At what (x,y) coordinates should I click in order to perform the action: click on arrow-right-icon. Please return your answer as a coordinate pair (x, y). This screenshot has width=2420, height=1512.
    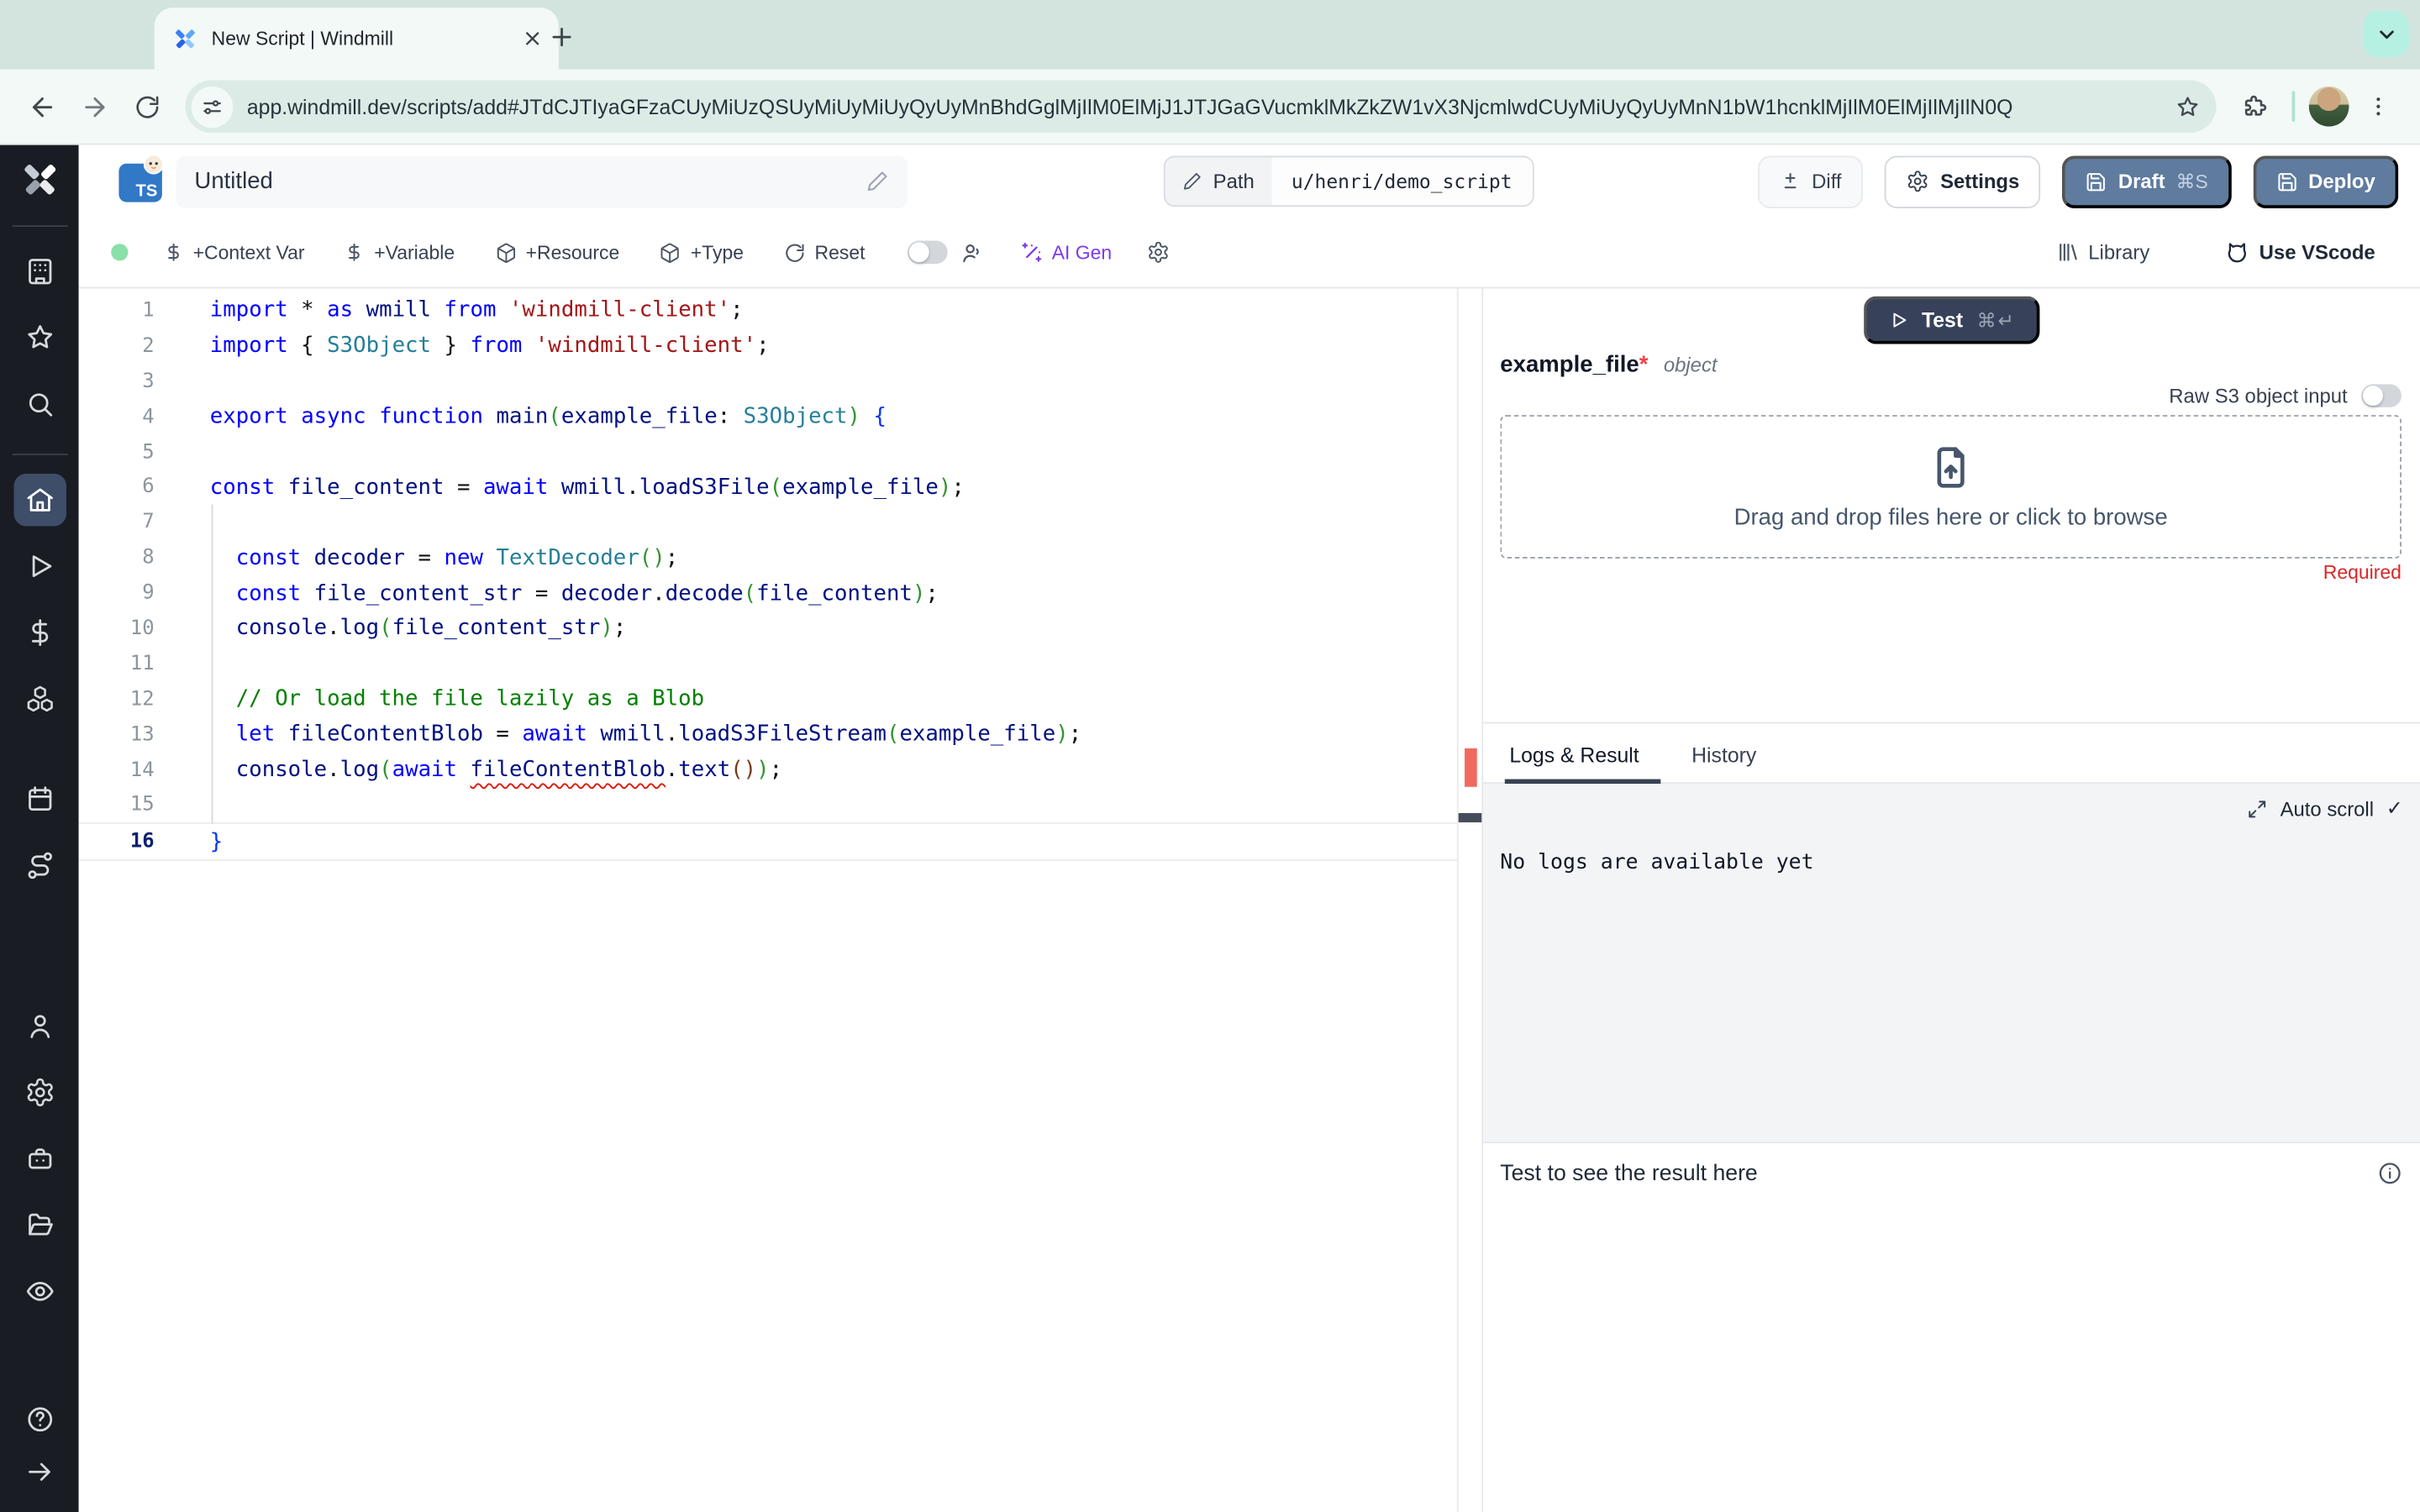
    Looking at the image, I should click on (39, 1471).